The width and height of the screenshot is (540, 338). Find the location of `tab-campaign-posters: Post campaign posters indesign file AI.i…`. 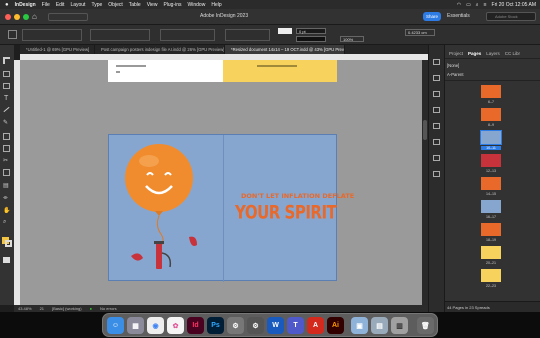

tab-campaign-posters: Post campaign posters indesign file AI.i… is located at coordinates (160, 49).